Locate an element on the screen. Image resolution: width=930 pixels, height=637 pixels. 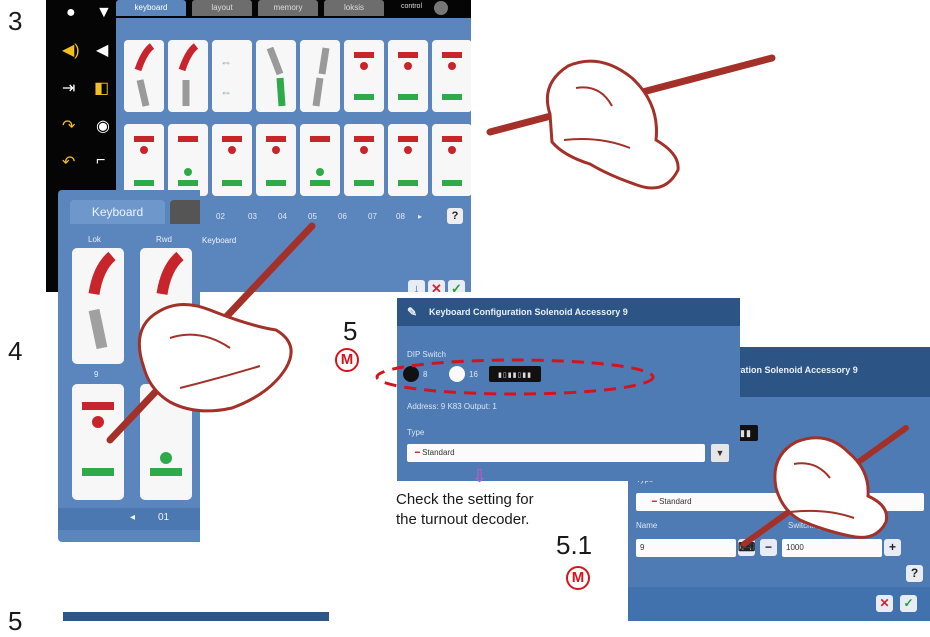
action-buttons: ↓ ✕ ✓ is located at coordinates (435, 286).